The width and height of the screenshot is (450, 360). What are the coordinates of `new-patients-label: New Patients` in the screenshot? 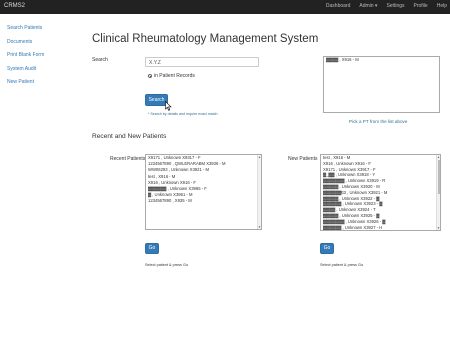 It's located at (303, 159).